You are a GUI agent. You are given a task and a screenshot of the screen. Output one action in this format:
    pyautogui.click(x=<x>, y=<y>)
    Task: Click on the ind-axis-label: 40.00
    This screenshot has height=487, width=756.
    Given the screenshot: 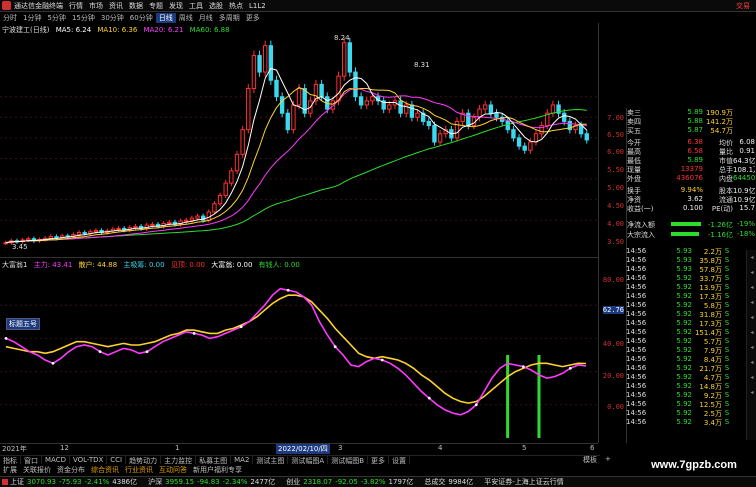 What is the action you would take?
    pyautogui.click(x=613, y=344)
    